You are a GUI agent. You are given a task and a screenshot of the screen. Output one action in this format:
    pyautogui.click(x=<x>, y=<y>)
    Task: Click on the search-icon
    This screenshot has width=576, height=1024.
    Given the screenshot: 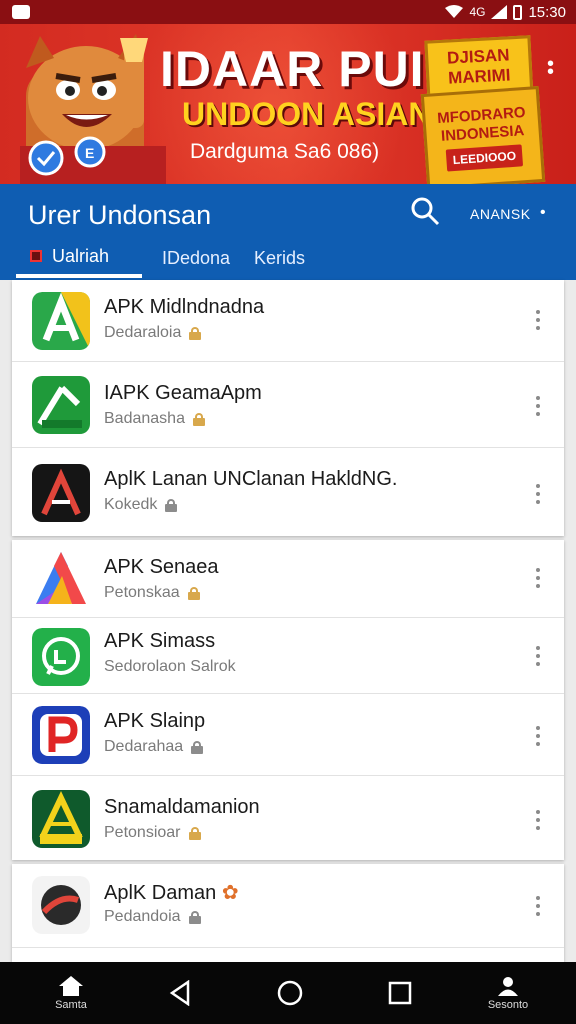 What is the action you would take?
    pyautogui.click(x=425, y=211)
    